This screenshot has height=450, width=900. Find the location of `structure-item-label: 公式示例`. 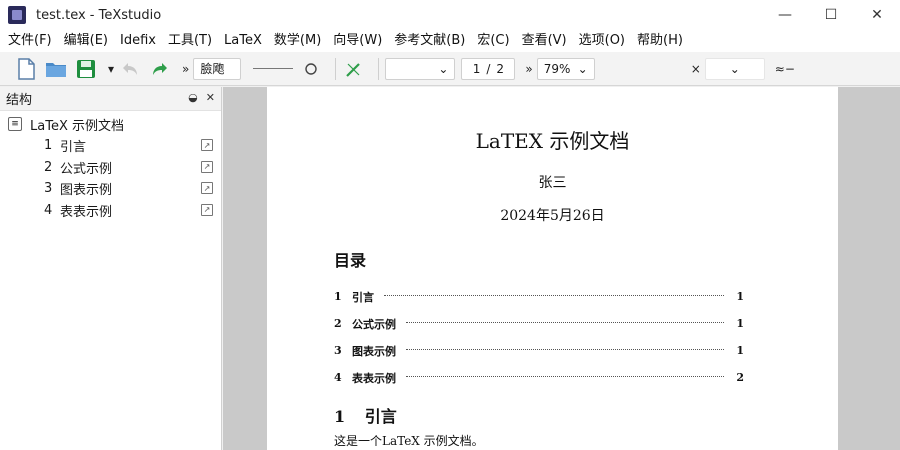

structure-item-label: 公式示例 is located at coordinates (86, 167).